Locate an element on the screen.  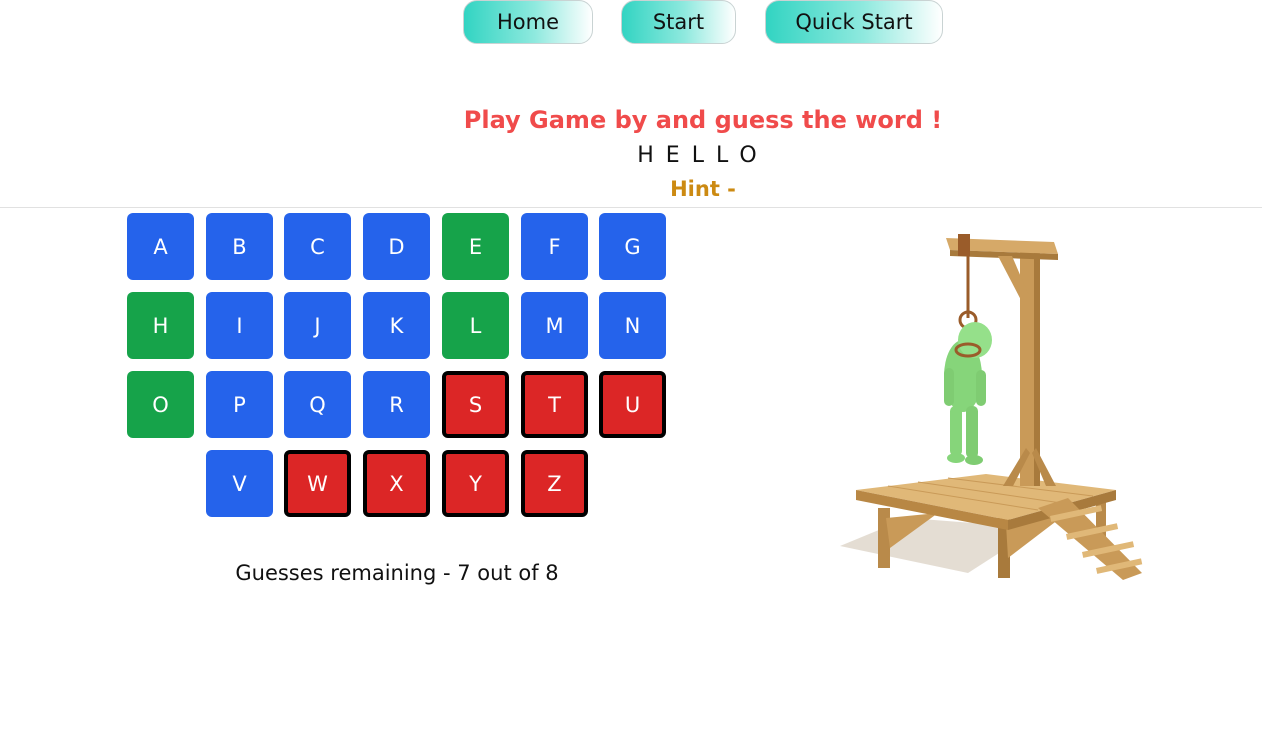
key-t: T is located at coordinates (554, 404).